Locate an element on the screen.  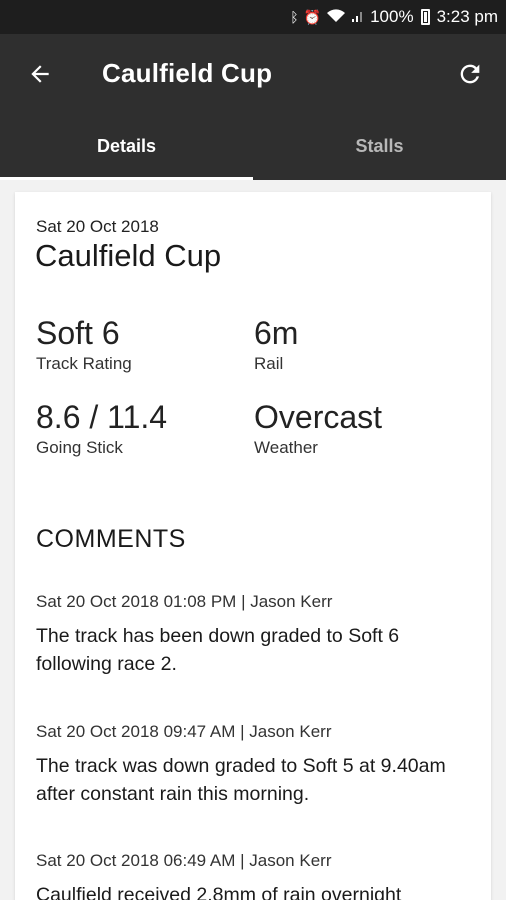
rail-stat: 6m Rail is located at coordinates (276, 344).